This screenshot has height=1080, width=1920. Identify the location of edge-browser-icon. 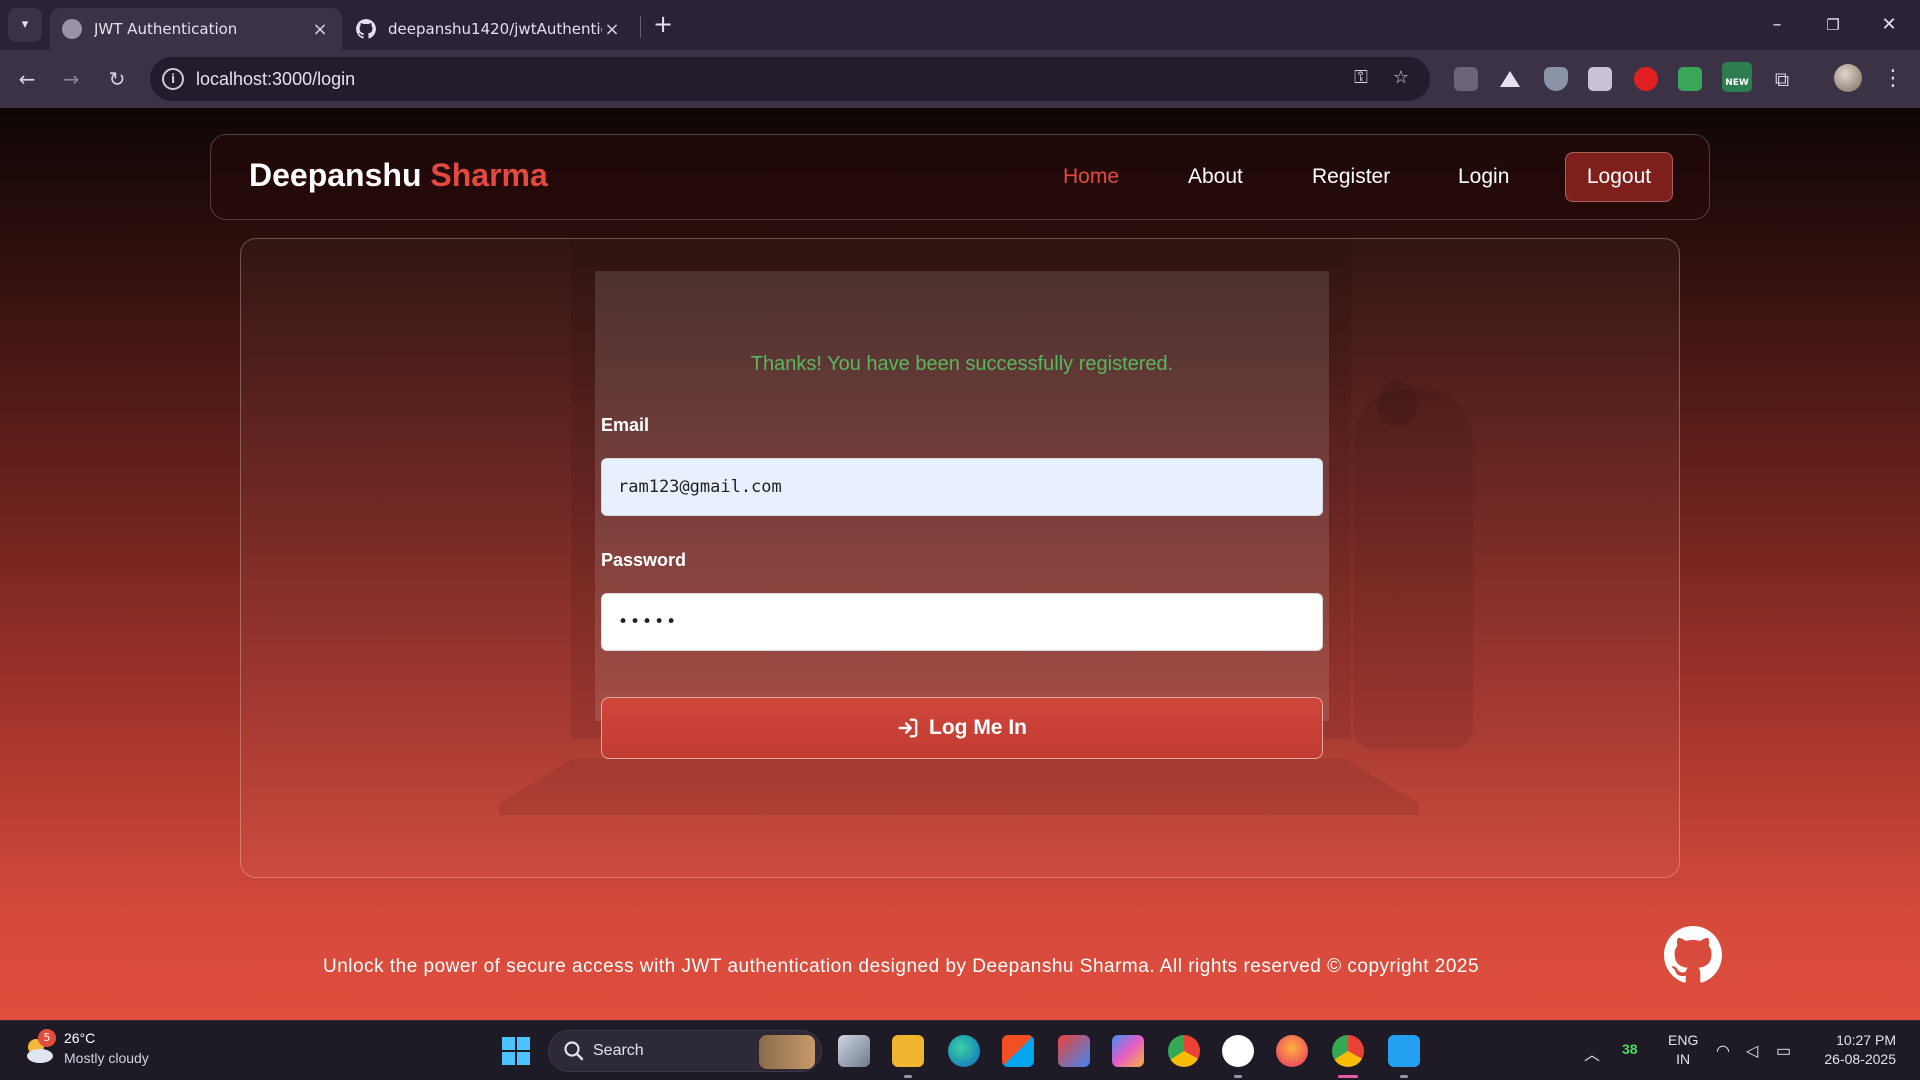
(964, 1051).